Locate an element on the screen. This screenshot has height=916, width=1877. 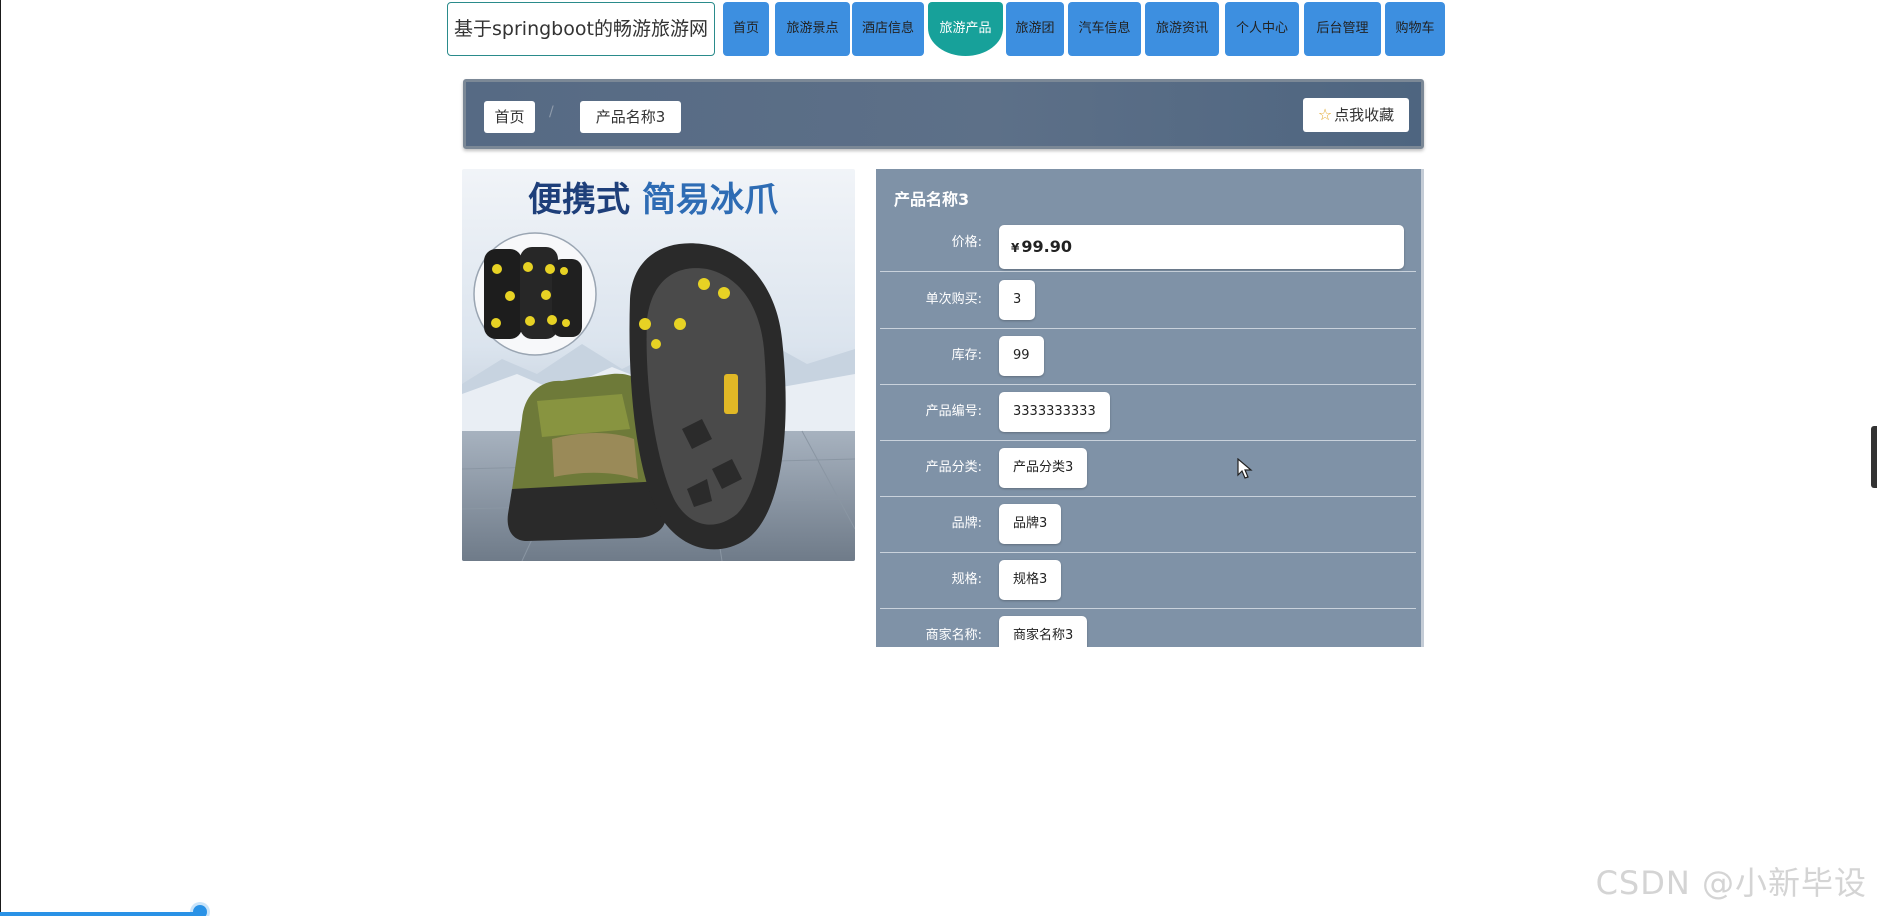
category-label: 产品分类: is located at coordinates (953, 467).